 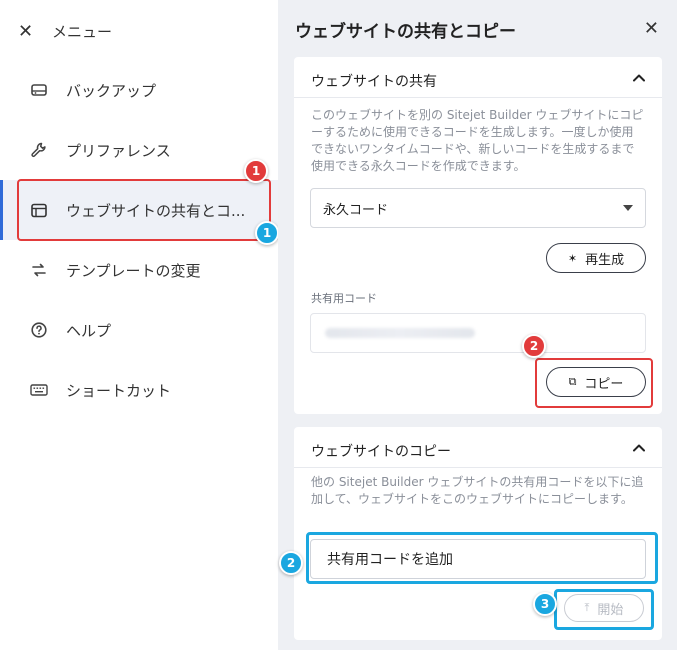 What do you see at coordinates (374, 82) in the screenshot?
I see `share-heading: ウェブサイトの共有` at bounding box center [374, 82].